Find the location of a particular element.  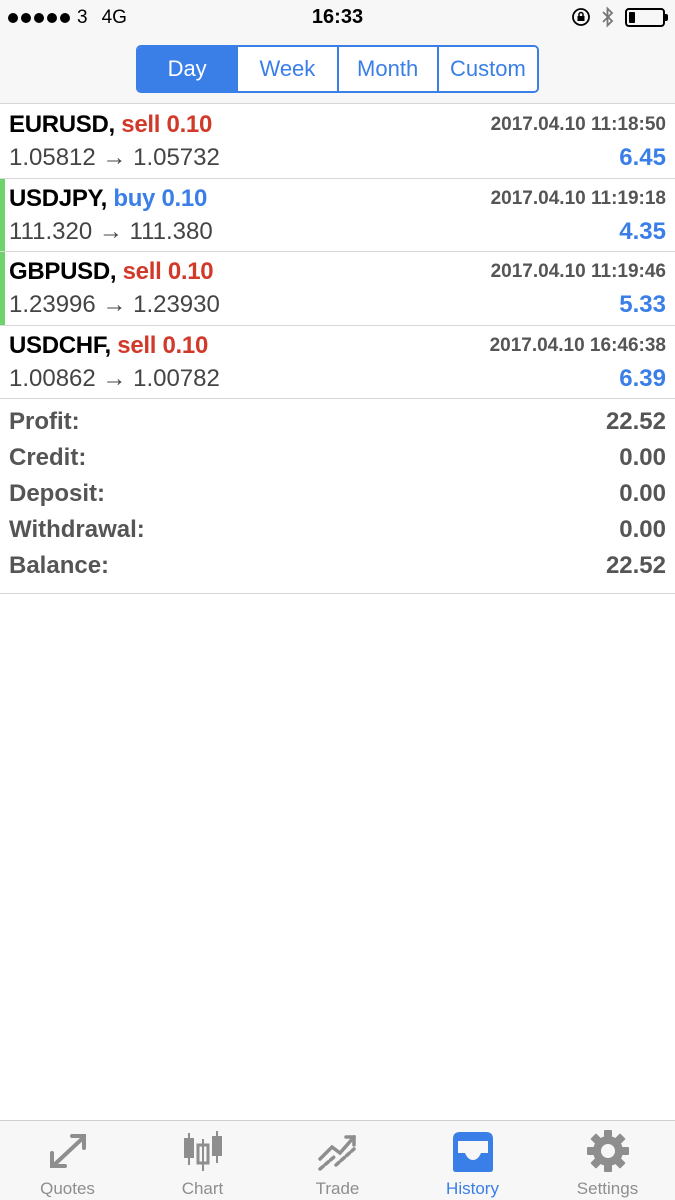

tab-quotes: Quotes is located at coordinates (67, 1160).